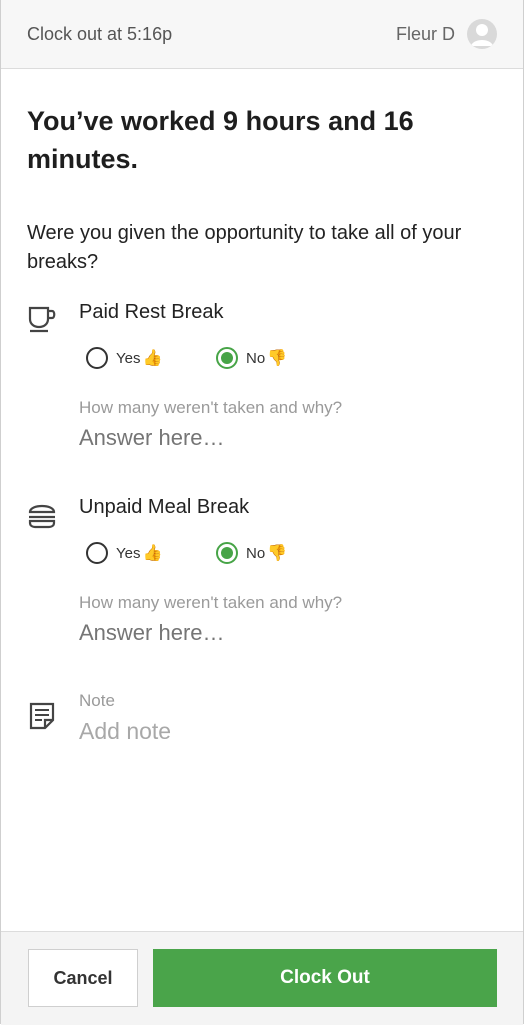 Image resolution: width=524 pixels, height=1025 pixels. I want to click on note-icon, so click(43, 717).